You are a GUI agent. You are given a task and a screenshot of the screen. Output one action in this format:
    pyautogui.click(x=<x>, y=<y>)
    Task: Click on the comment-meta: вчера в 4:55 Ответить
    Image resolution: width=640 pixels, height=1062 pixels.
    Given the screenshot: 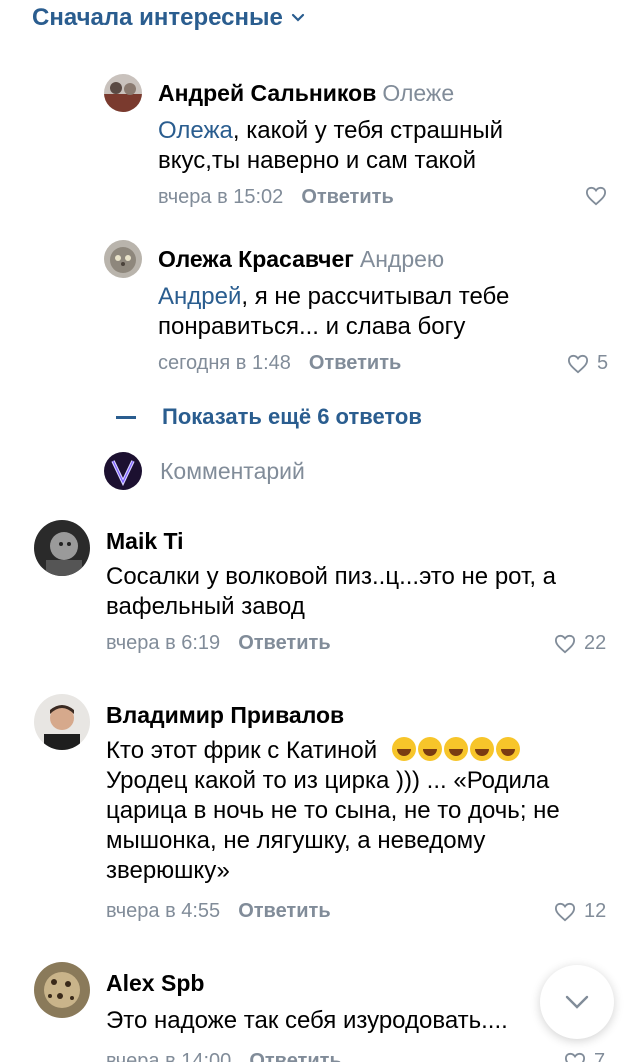 What is the action you would take?
    pyautogui.click(x=218, y=911)
    